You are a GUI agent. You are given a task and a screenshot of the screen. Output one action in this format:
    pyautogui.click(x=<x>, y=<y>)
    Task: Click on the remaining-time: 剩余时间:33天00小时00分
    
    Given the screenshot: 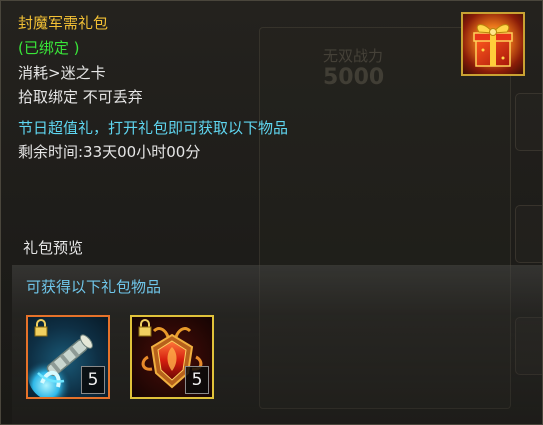 What is the action you would take?
    pyautogui.click(x=109, y=152)
    